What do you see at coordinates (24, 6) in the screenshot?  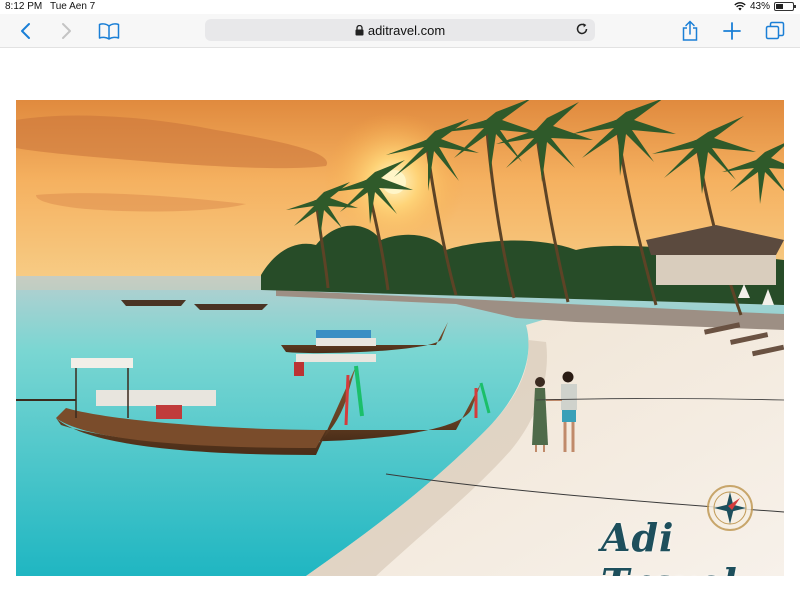 I see `status-time: 8:12 PM` at bounding box center [24, 6].